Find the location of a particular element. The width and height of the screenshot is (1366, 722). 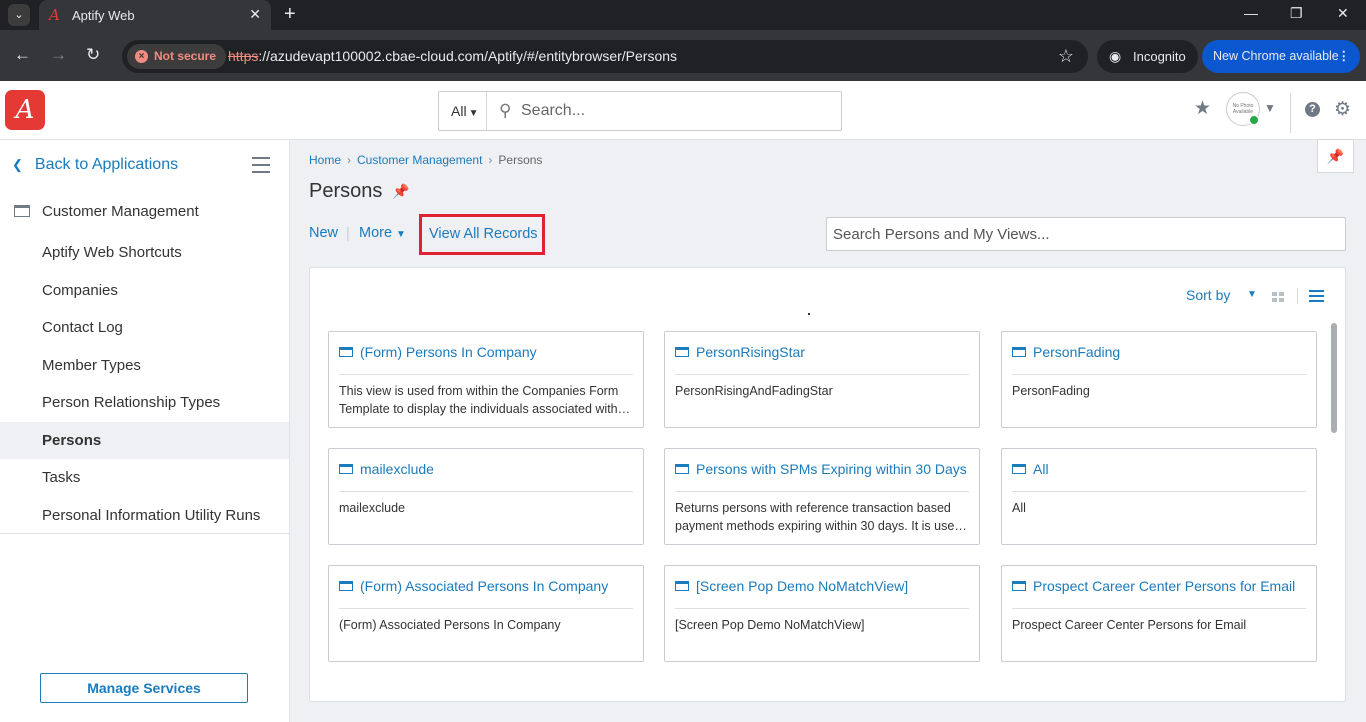

sidebar-item-tasks: Tasks is located at coordinates (144, 478).